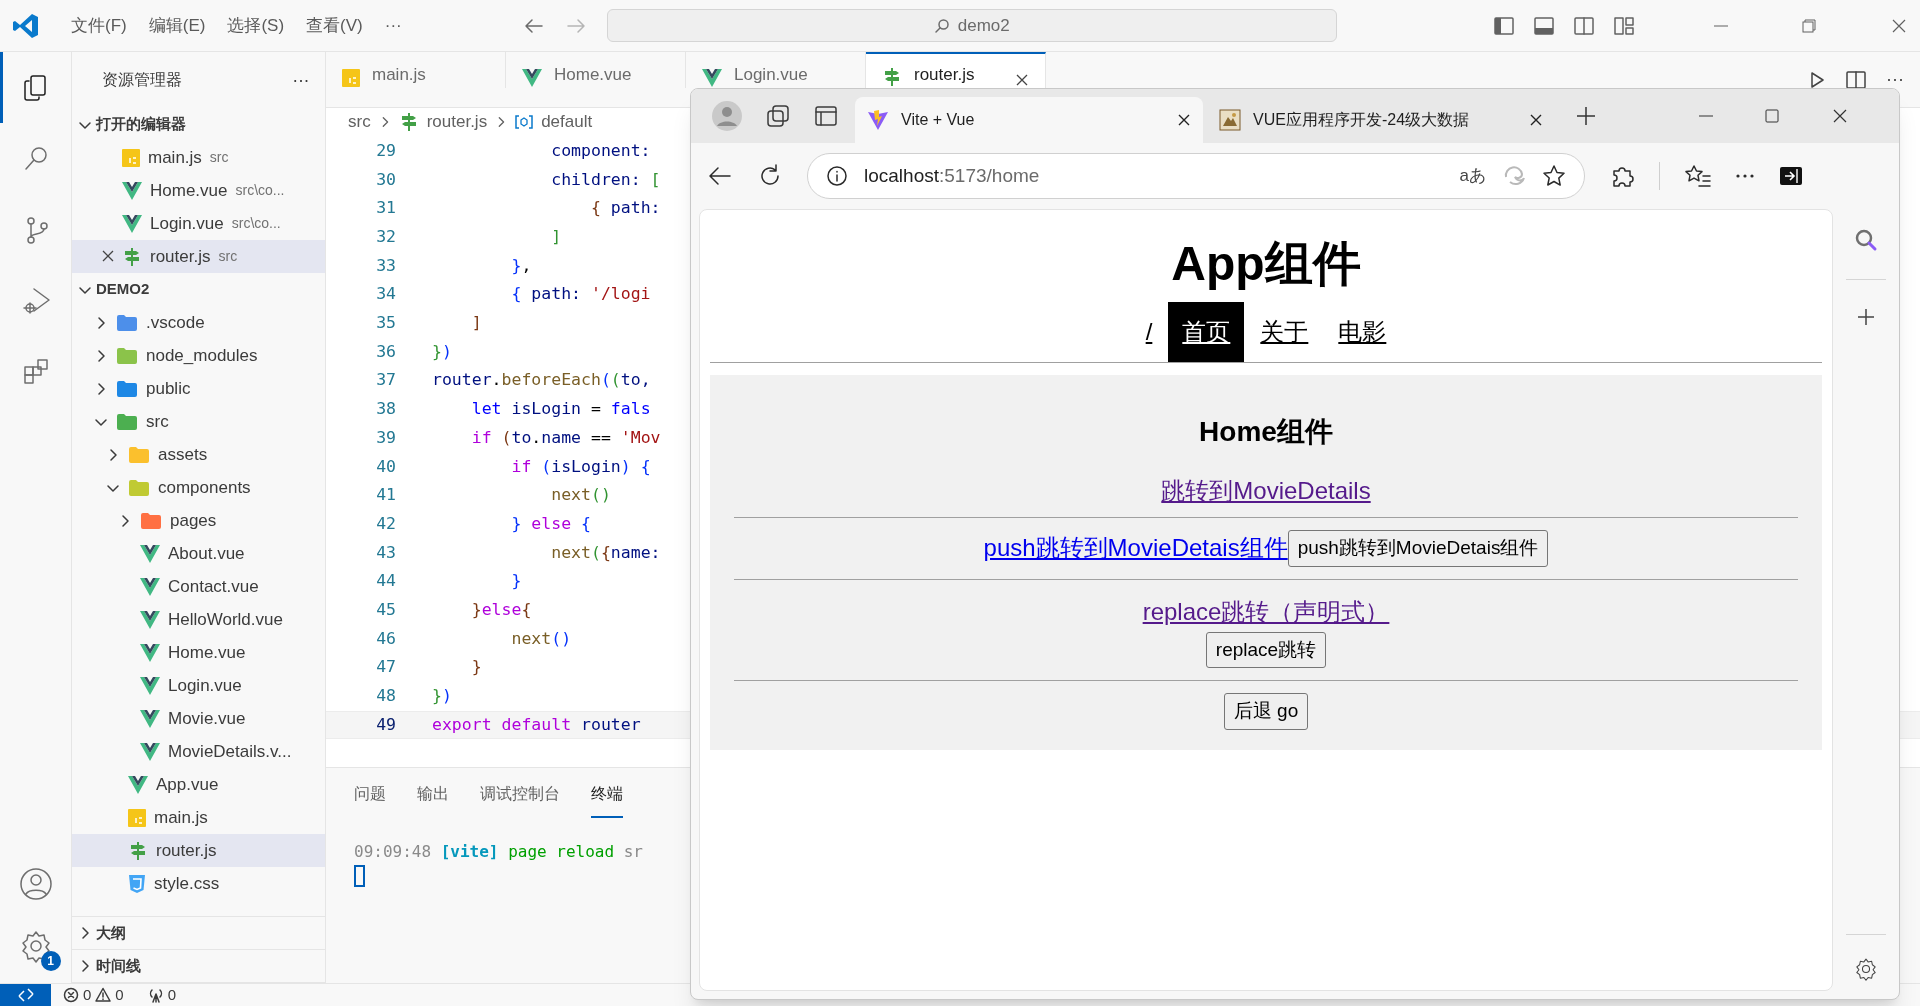  Describe the element at coordinates (1817, 79) in the screenshot. I see `run-icon` at that location.